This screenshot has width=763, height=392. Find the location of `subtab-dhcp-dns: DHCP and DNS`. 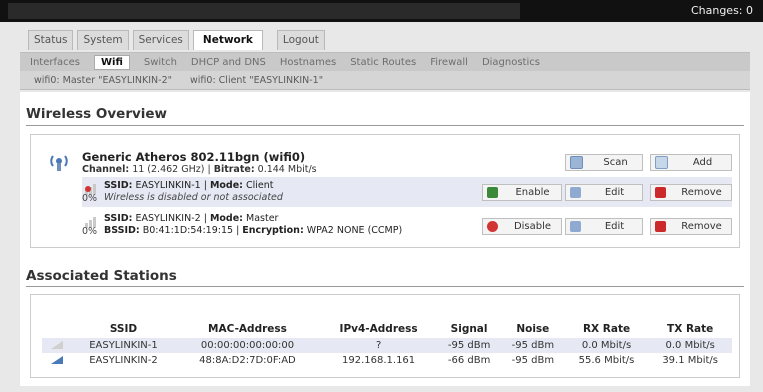

subtab-dhcp-dns: DHCP and DNS is located at coordinates (228, 62).